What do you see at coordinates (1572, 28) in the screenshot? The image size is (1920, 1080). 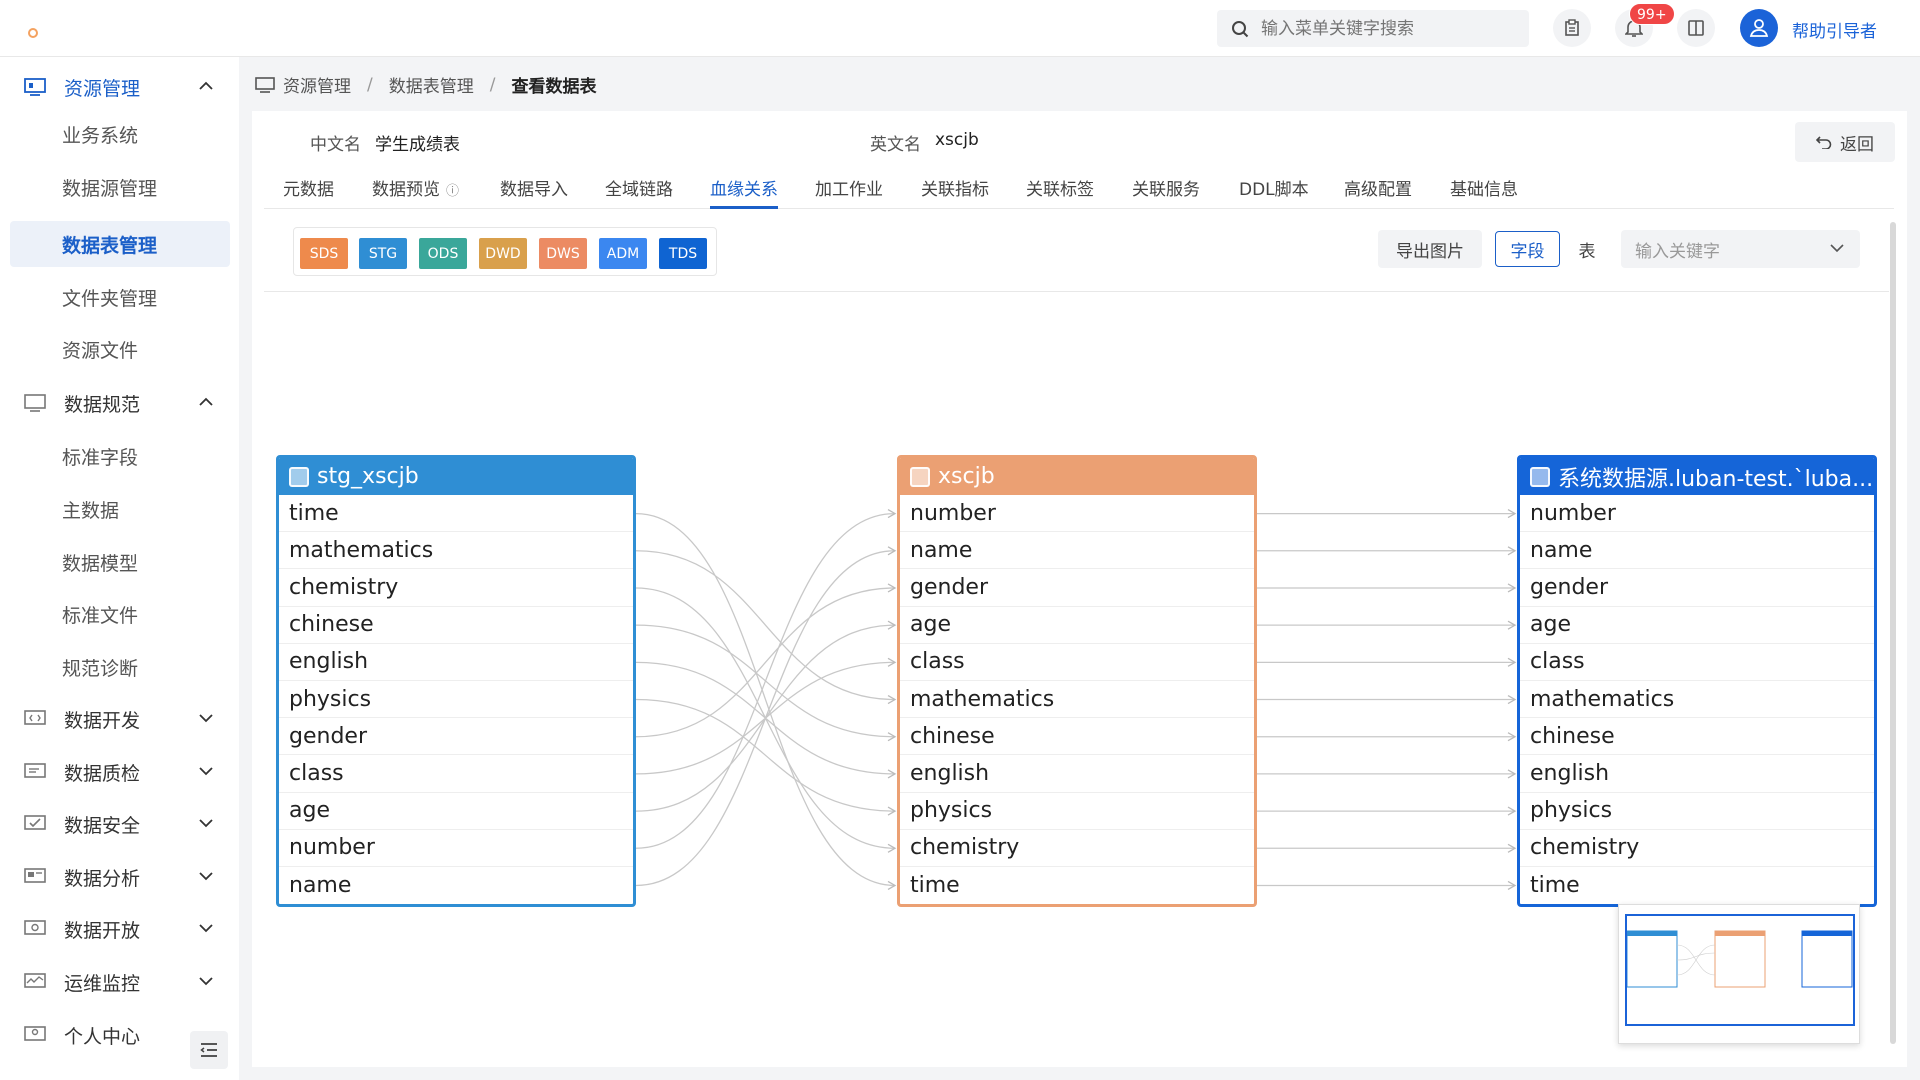 I see `clipboard-button` at bounding box center [1572, 28].